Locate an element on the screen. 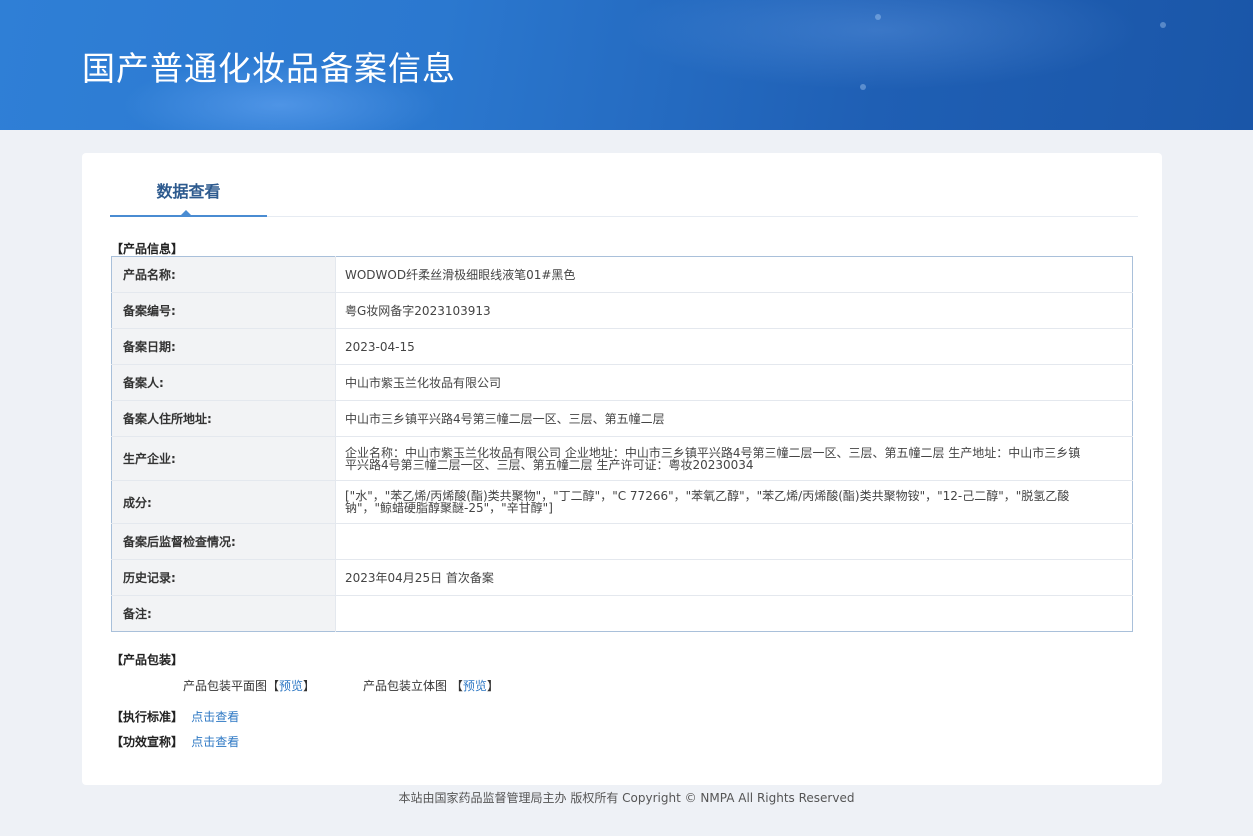 The width and height of the screenshot is (1253, 836). tab-active-caret-icon is located at coordinates (186, 213).